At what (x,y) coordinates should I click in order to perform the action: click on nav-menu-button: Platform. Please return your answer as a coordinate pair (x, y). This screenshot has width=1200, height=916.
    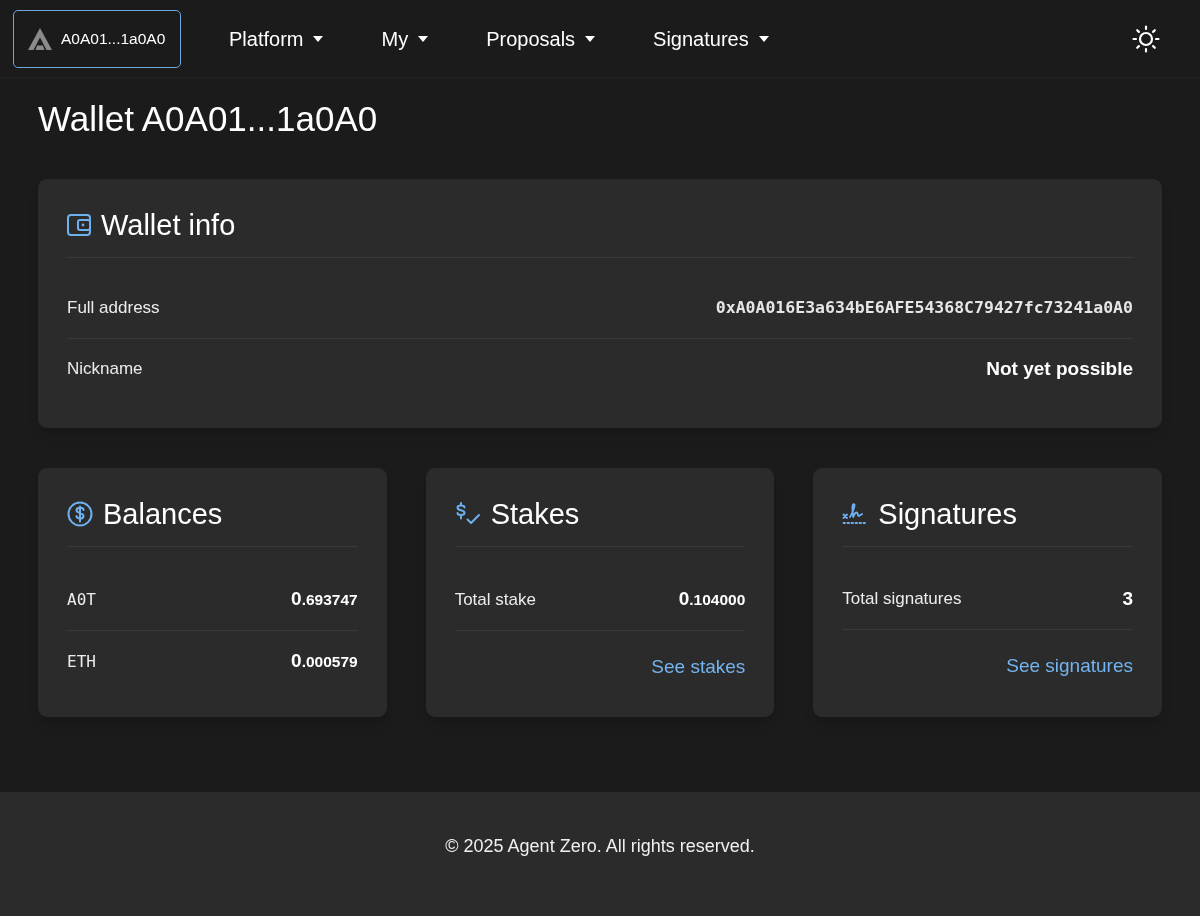
    Looking at the image, I should click on (276, 38).